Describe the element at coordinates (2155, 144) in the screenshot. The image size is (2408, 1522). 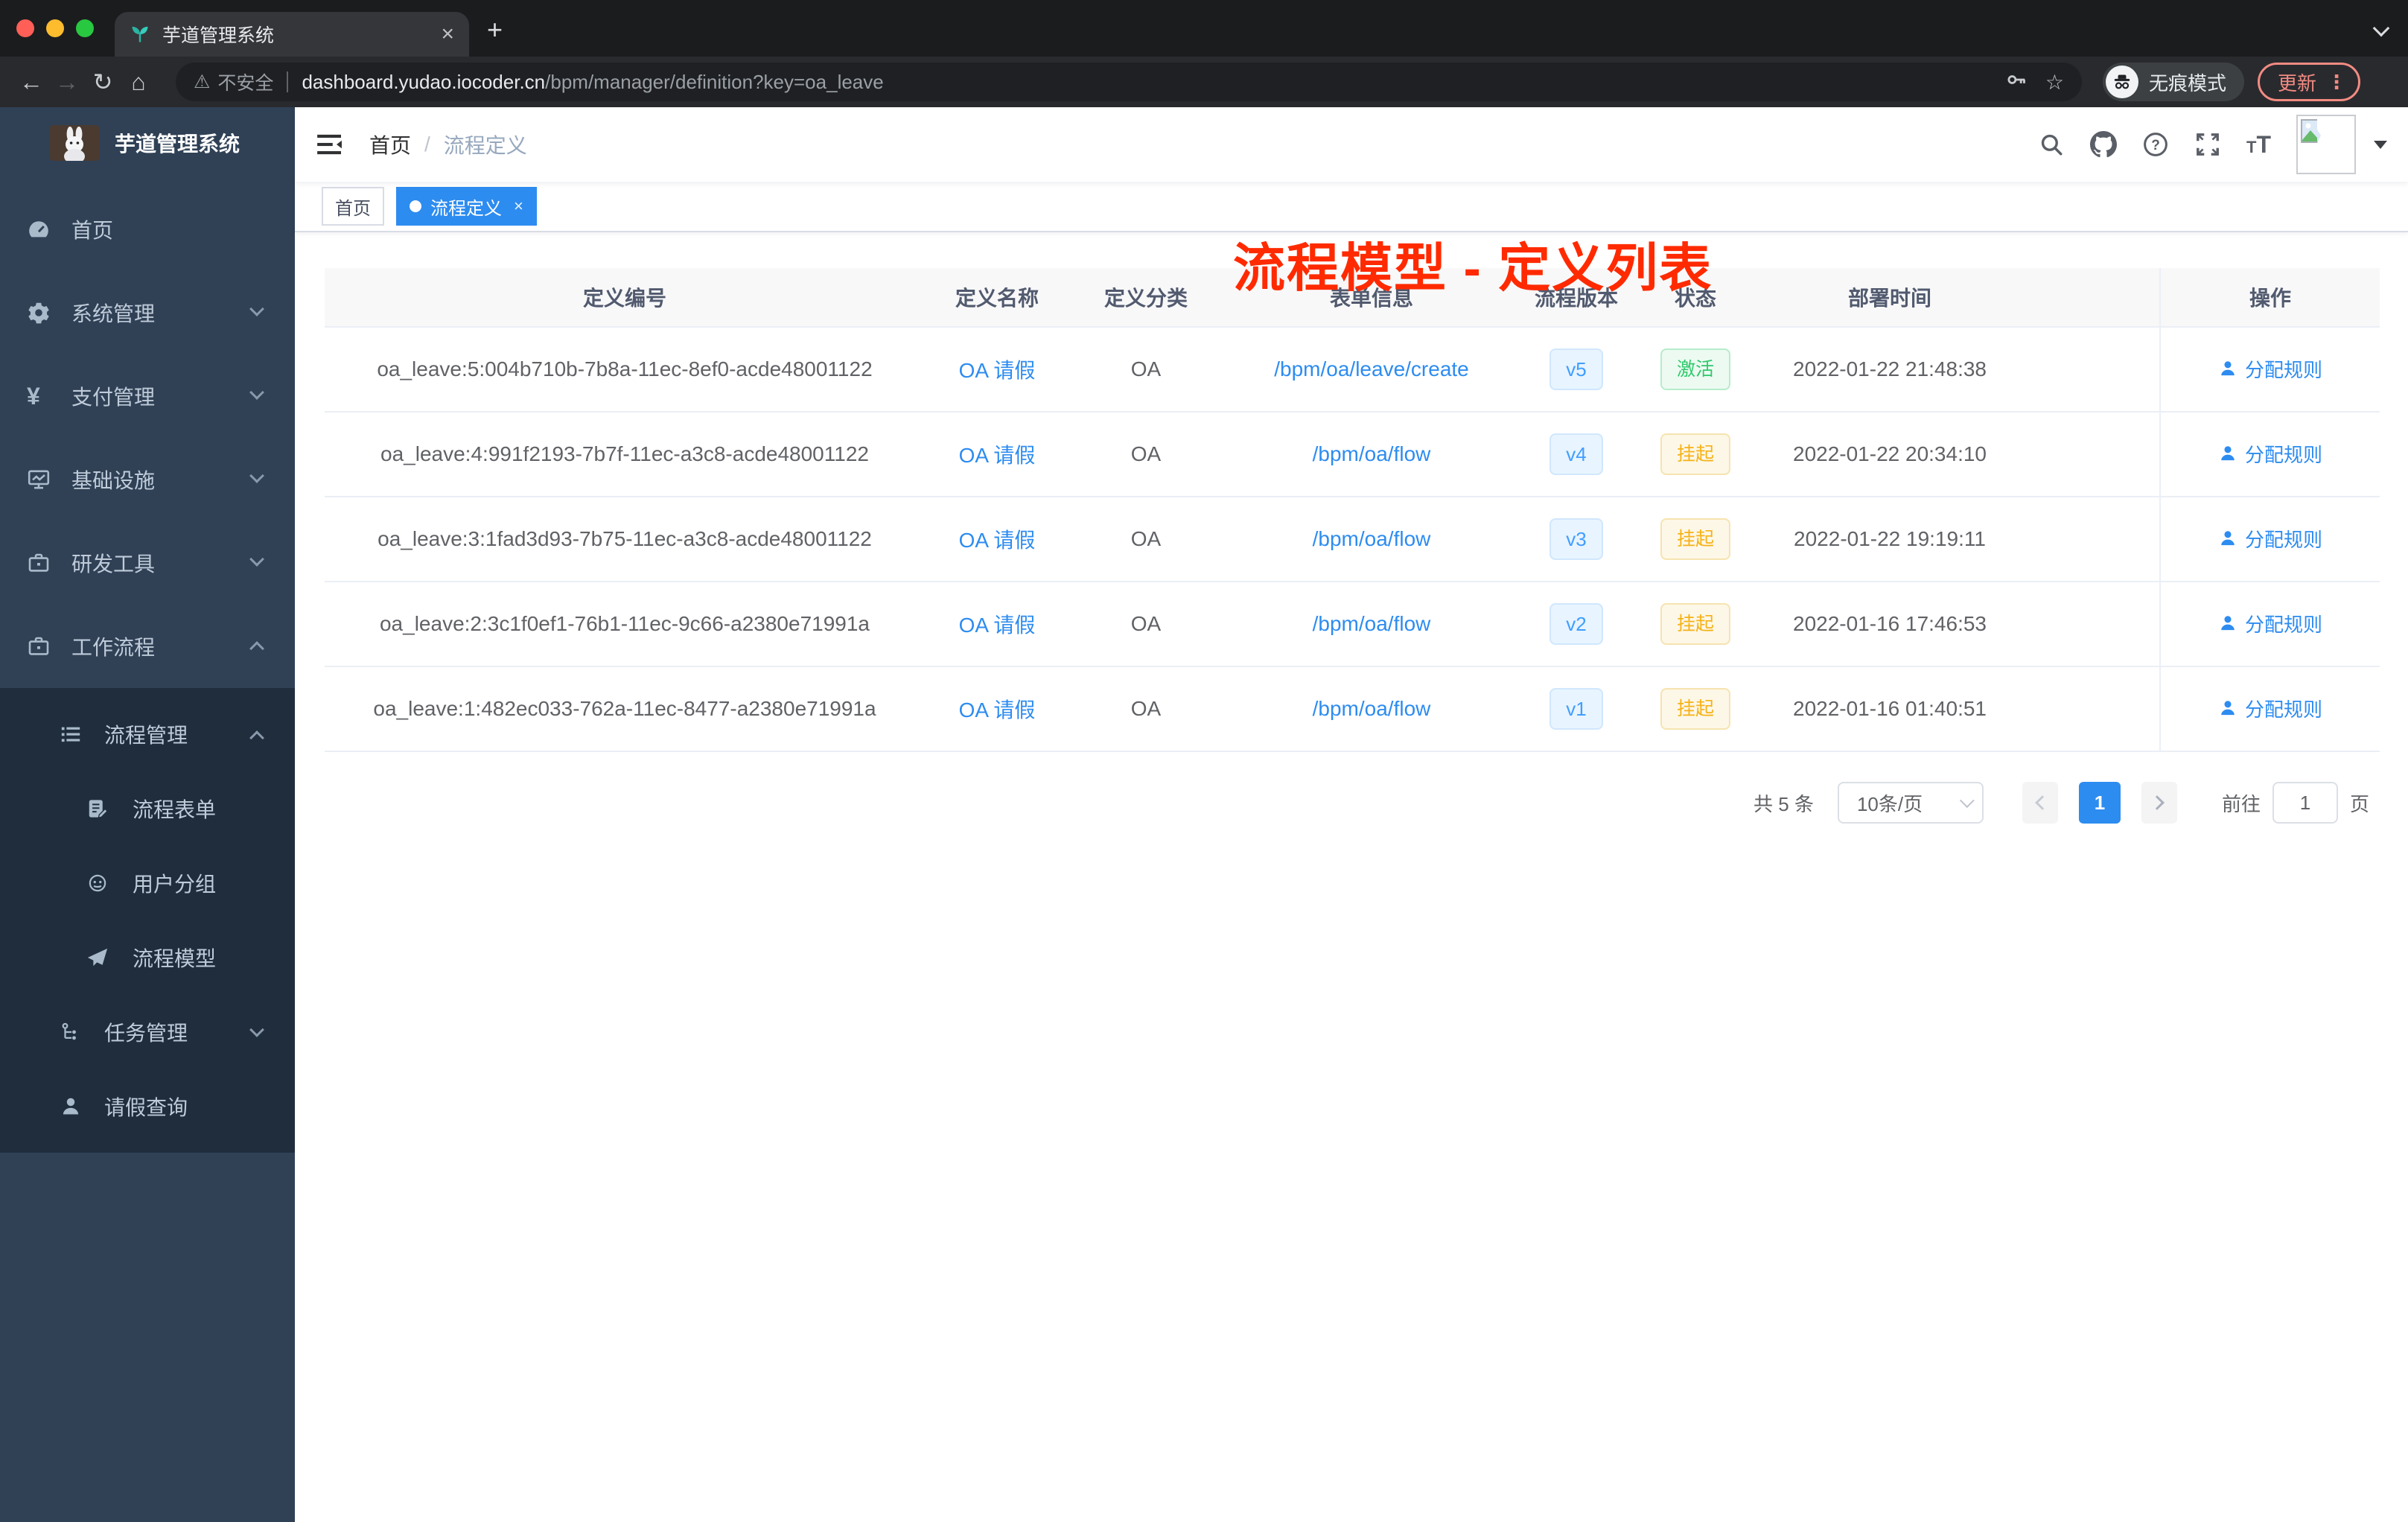
I see `help-icon: ?` at that location.